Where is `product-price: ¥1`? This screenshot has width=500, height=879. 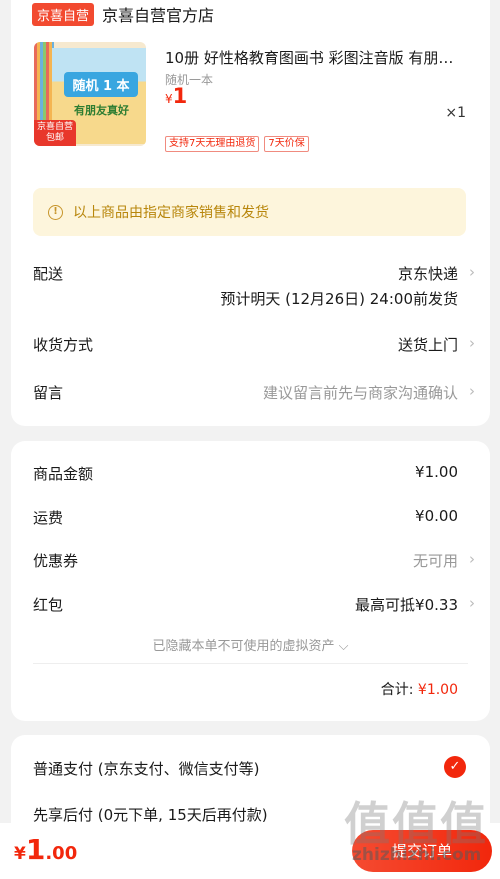
product-price: ¥1 is located at coordinates (176, 96).